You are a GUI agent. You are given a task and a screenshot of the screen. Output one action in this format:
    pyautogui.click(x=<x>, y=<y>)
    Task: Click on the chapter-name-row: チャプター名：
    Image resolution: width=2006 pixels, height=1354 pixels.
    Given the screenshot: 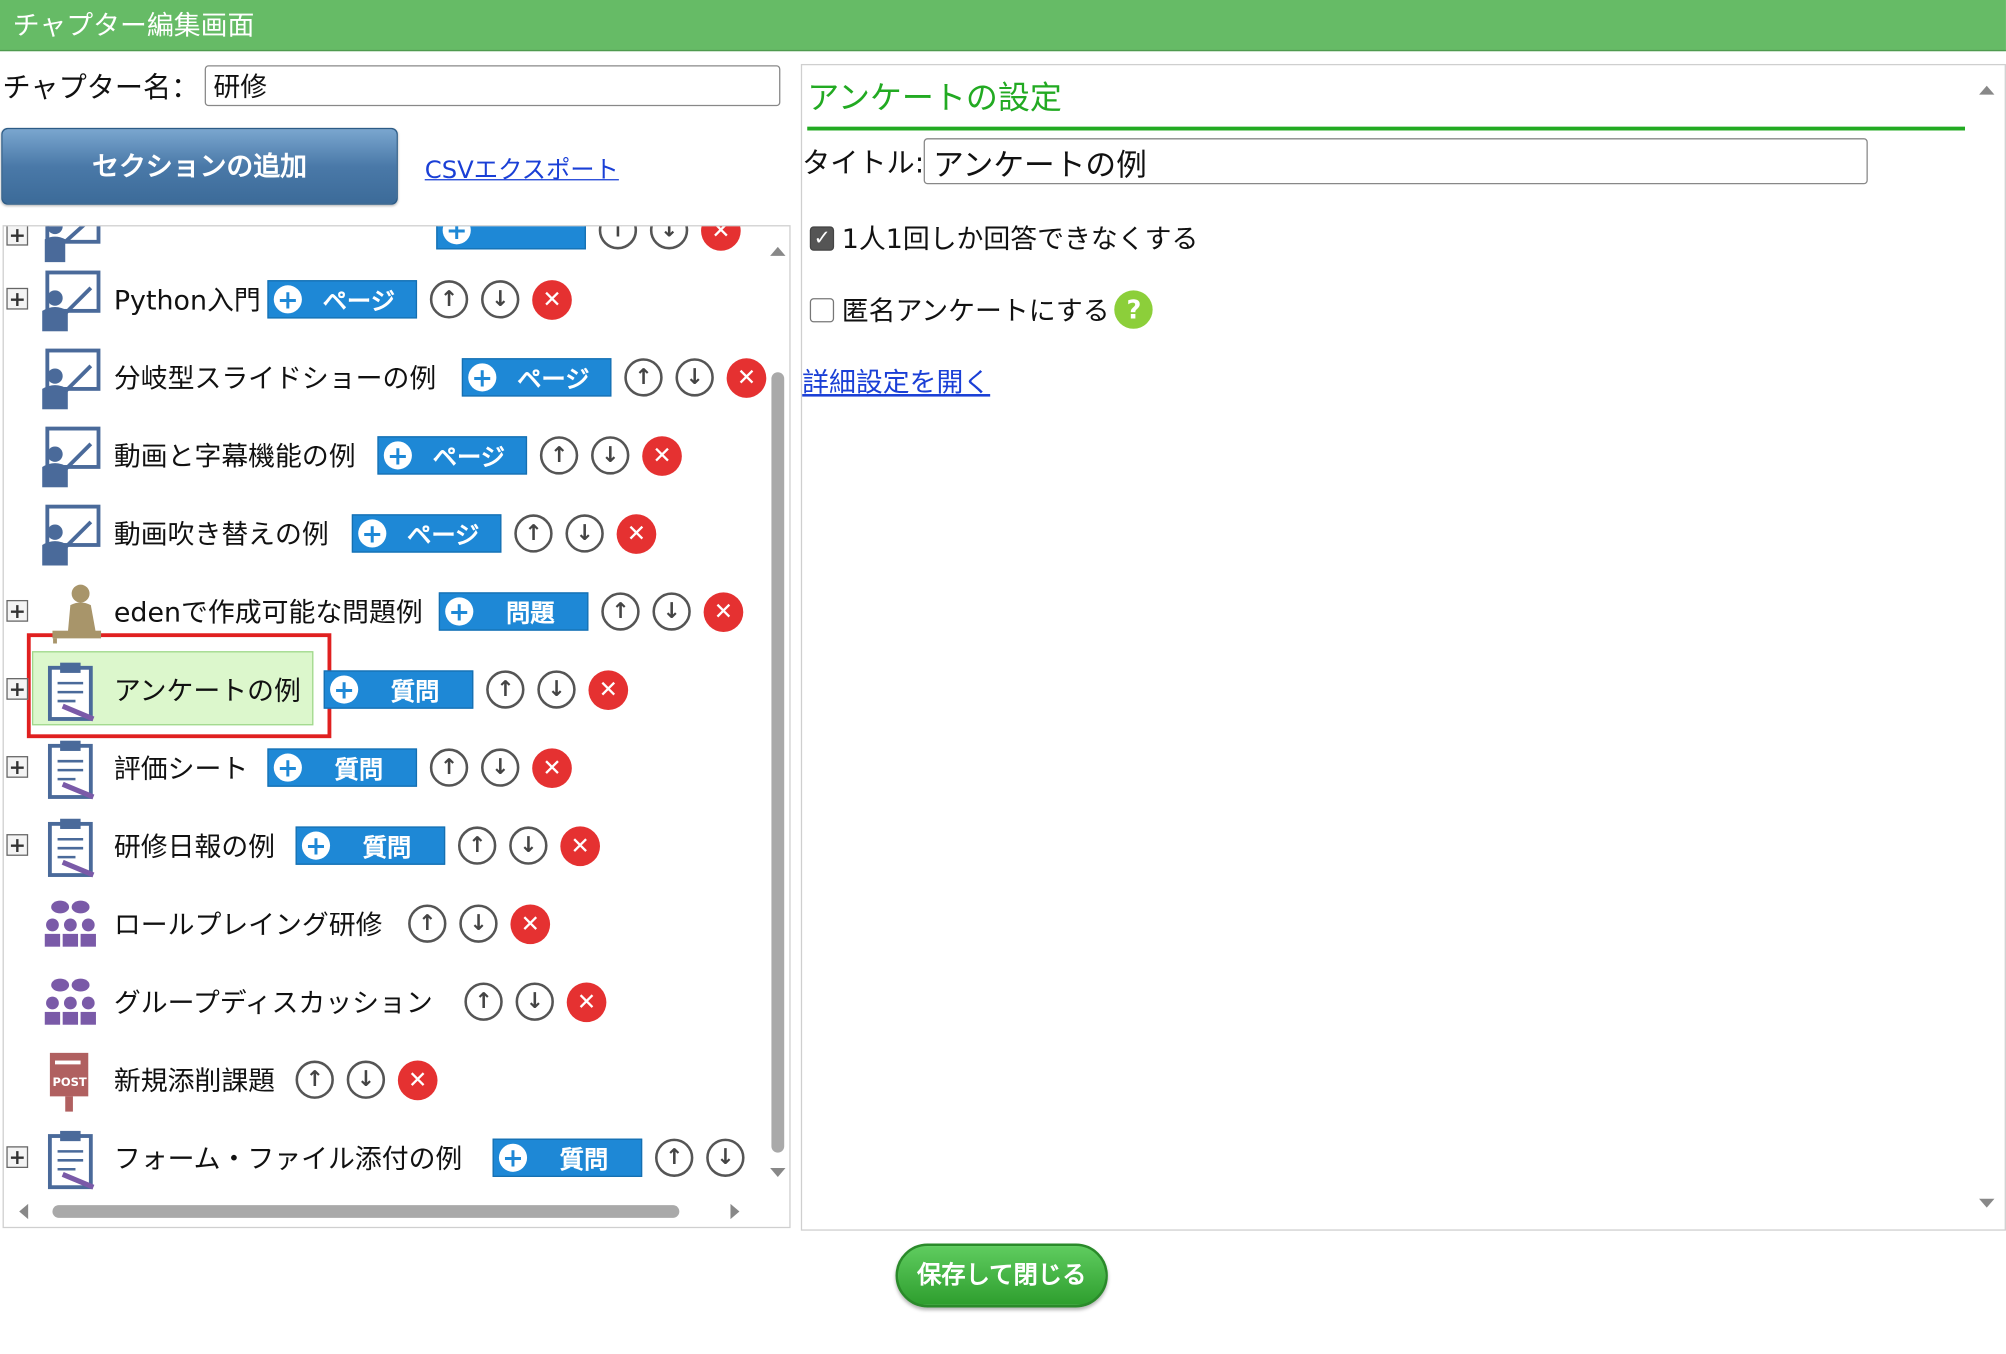 What is the action you would take?
    pyautogui.click(x=392, y=85)
    